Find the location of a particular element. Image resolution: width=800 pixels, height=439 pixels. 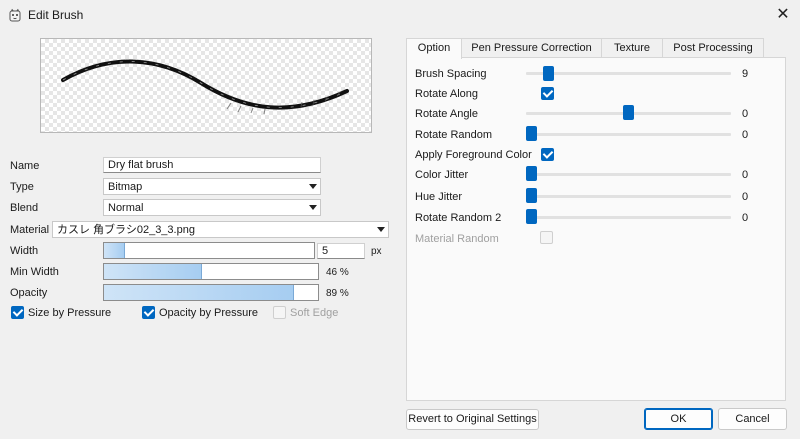

rotate-random-2-label: Rotate Random 2 is located at coordinates (458, 218).